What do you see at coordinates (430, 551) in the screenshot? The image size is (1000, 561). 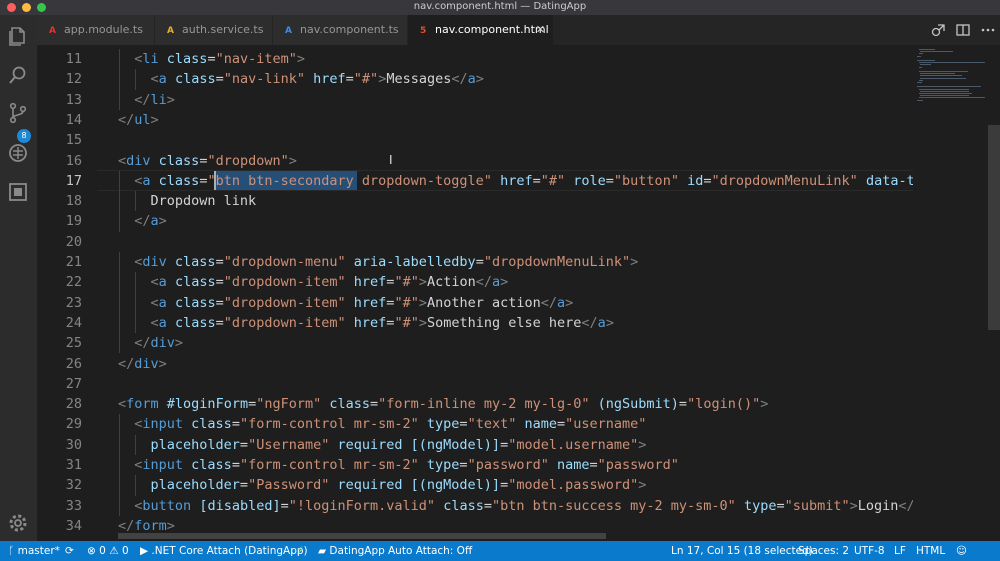 I see `auto-attach-toggle: Auto Attach: Off` at bounding box center [430, 551].